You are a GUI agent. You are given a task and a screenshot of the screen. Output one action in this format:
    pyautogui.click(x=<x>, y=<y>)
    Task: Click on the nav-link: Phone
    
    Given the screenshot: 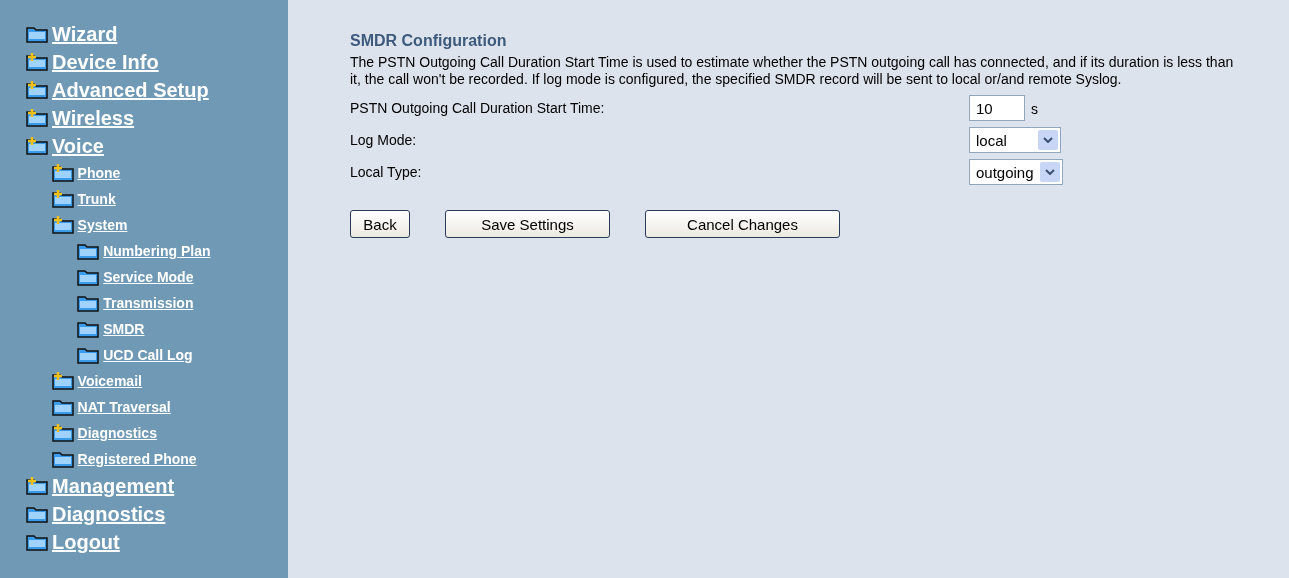 What is the action you would take?
    pyautogui.click(x=99, y=173)
    